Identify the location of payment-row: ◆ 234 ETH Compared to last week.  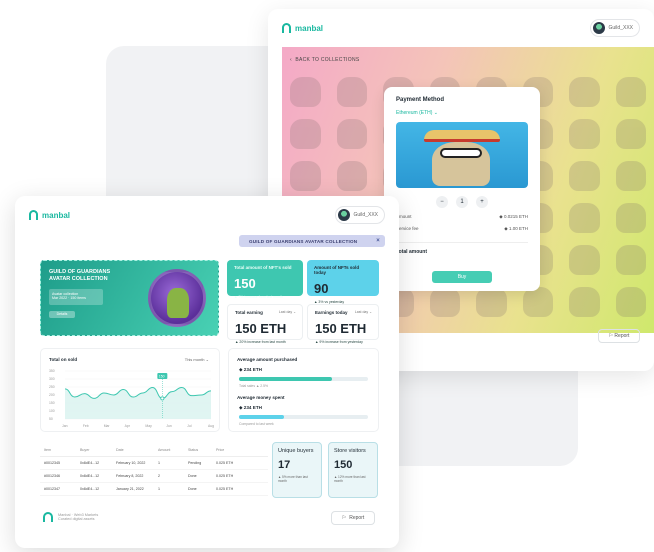
(303, 415).